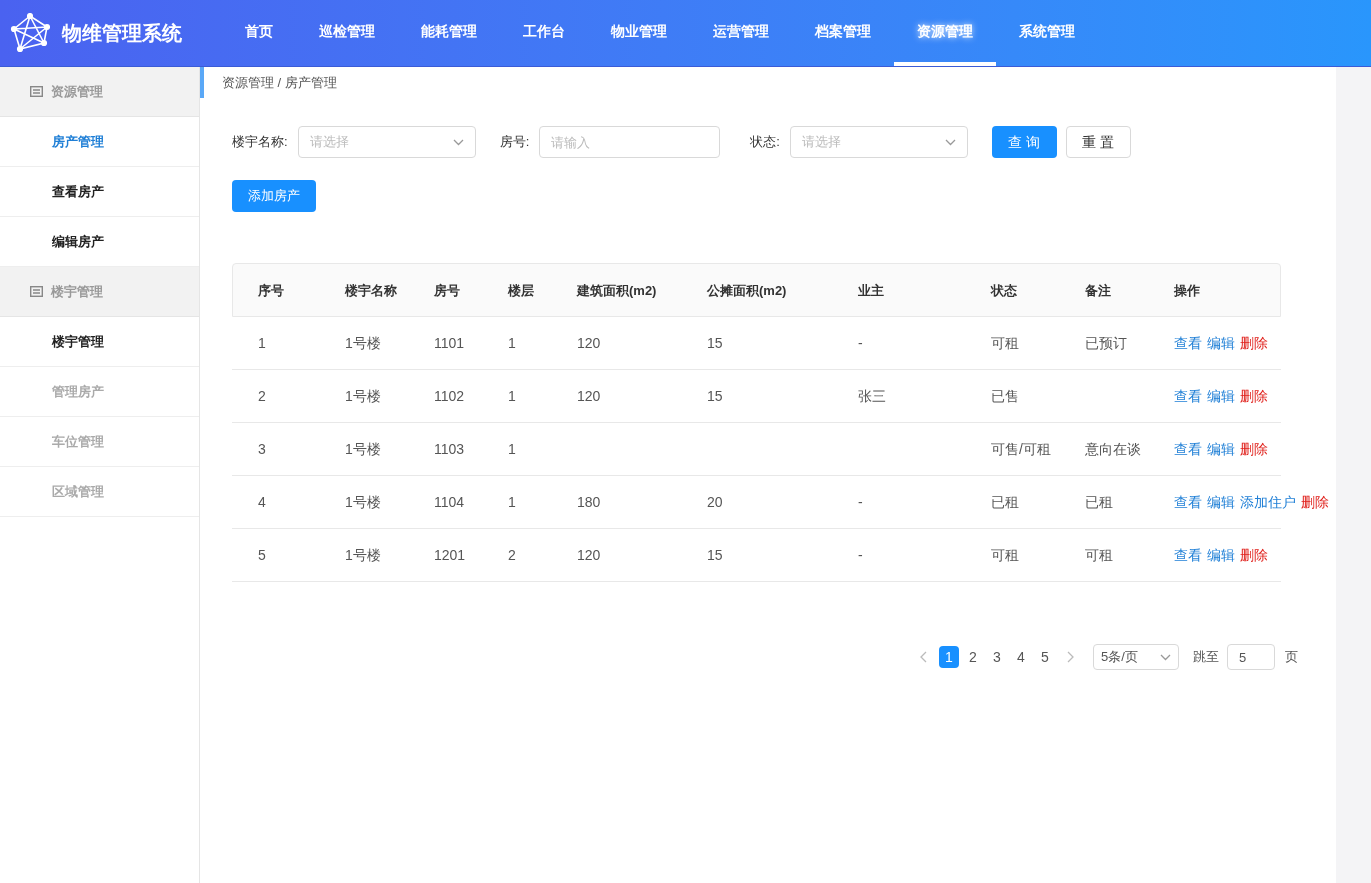  What do you see at coordinates (1206, 657) in the screenshot?
I see `jump-label: 跳至` at bounding box center [1206, 657].